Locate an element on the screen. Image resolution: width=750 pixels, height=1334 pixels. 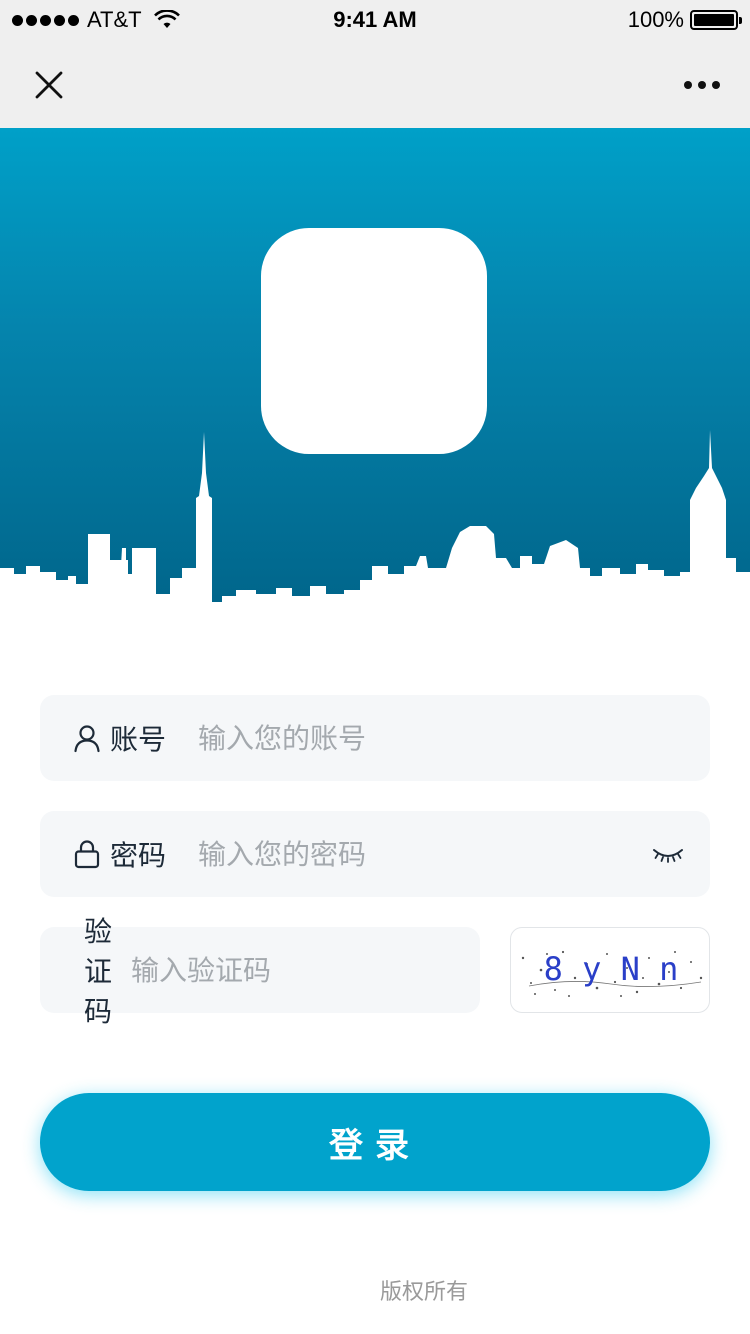
password-field: 密码 is located at coordinates (375, 854).